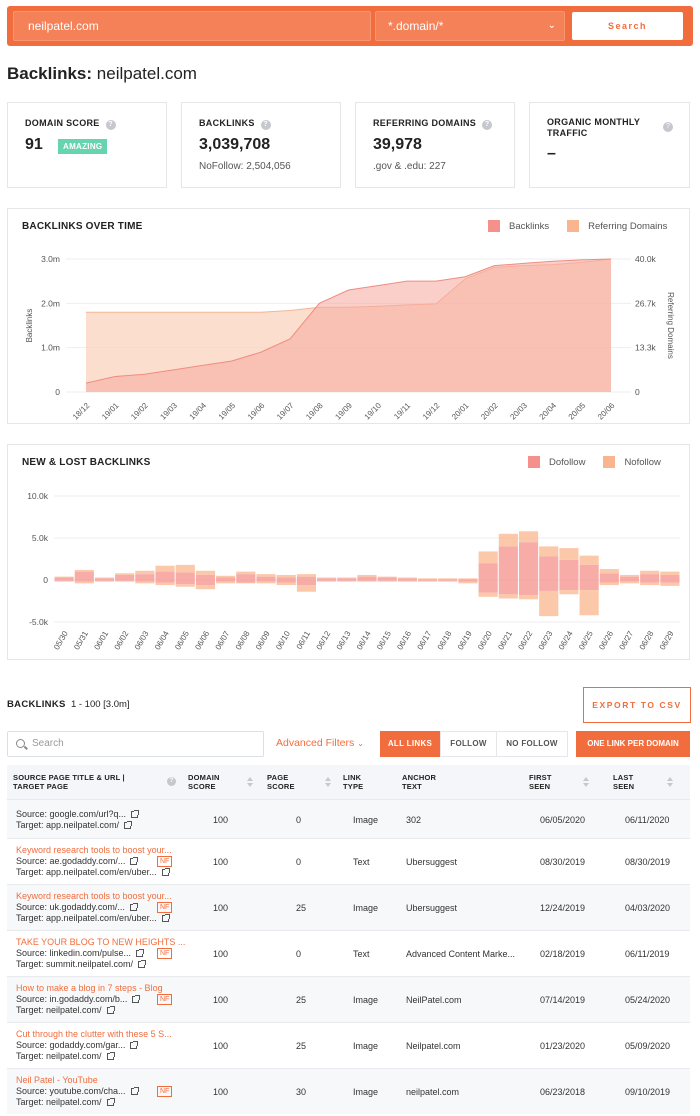  Describe the element at coordinates (468, 744) in the screenshot. I see `filter-follow: FOLLOW` at that location.